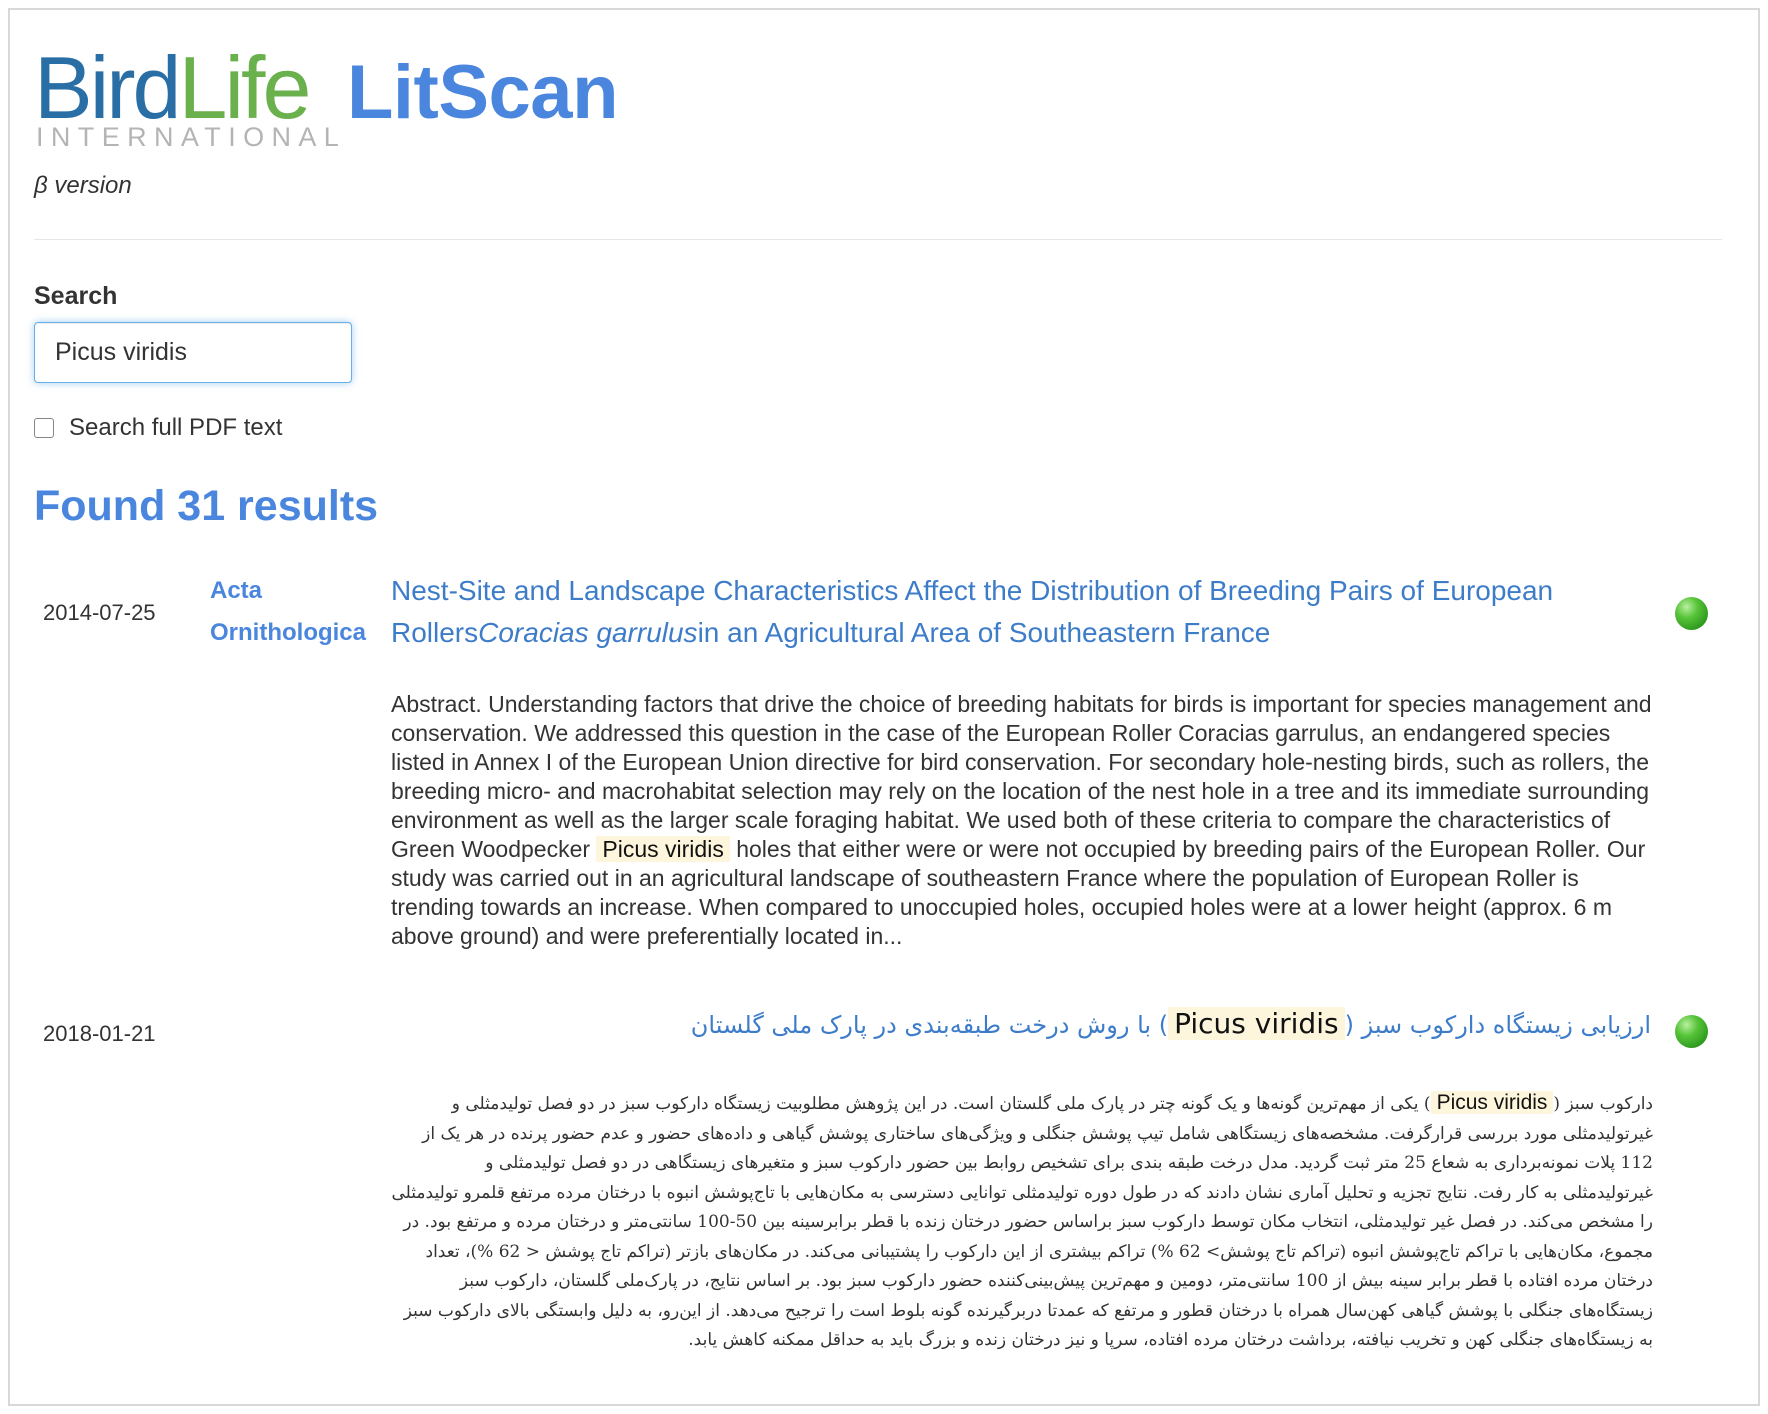 Image resolution: width=1768 pixels, height=1414 pixels. Describe the element at coordinates (878, 239) in the screenshot. I see `header-divider` at that location.